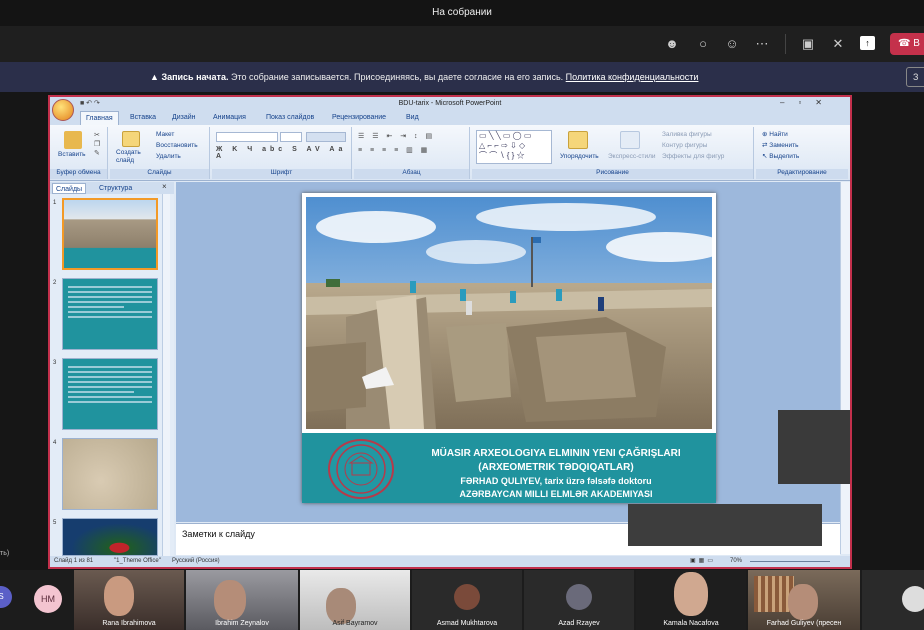  Describe the element at coordinates (467, 623) in the screenshot. I see `participant-name: Asmad Mukhtarova` at that location.